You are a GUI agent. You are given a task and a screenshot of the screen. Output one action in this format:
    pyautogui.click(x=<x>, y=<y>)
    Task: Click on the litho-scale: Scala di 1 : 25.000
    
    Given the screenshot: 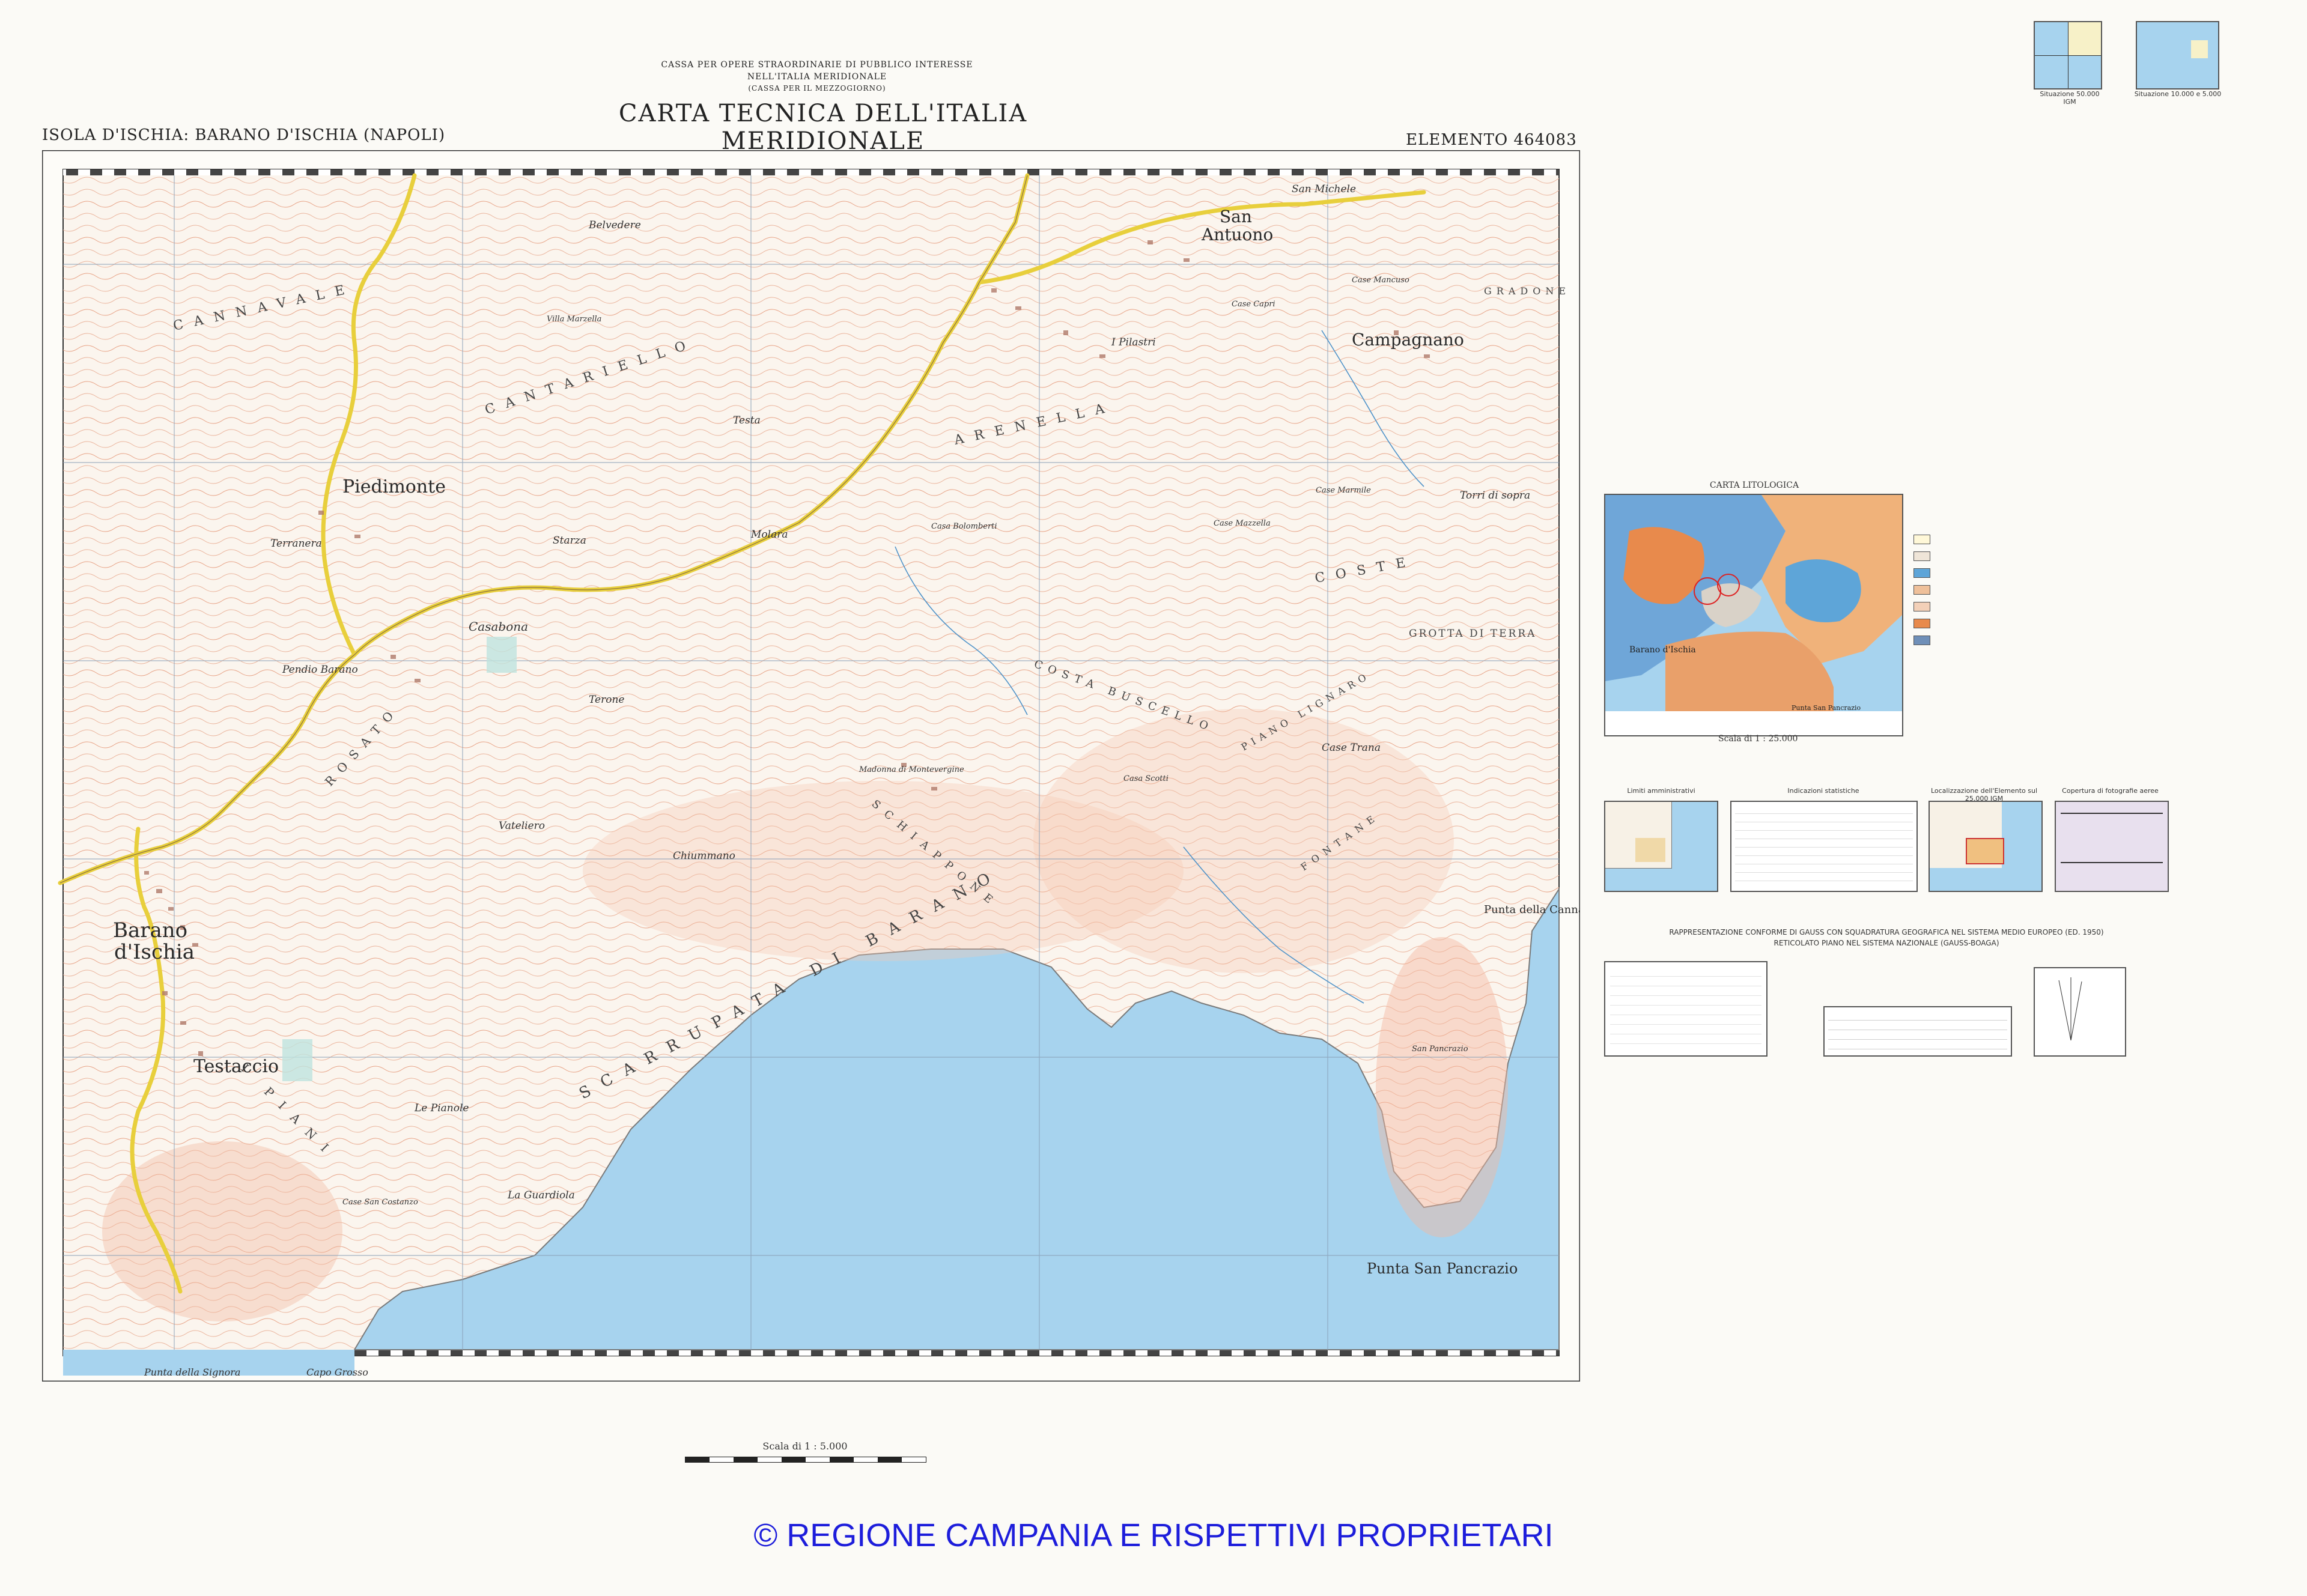 What is the action you would take?
    pyautogui.click(x=1758, y=739)
    